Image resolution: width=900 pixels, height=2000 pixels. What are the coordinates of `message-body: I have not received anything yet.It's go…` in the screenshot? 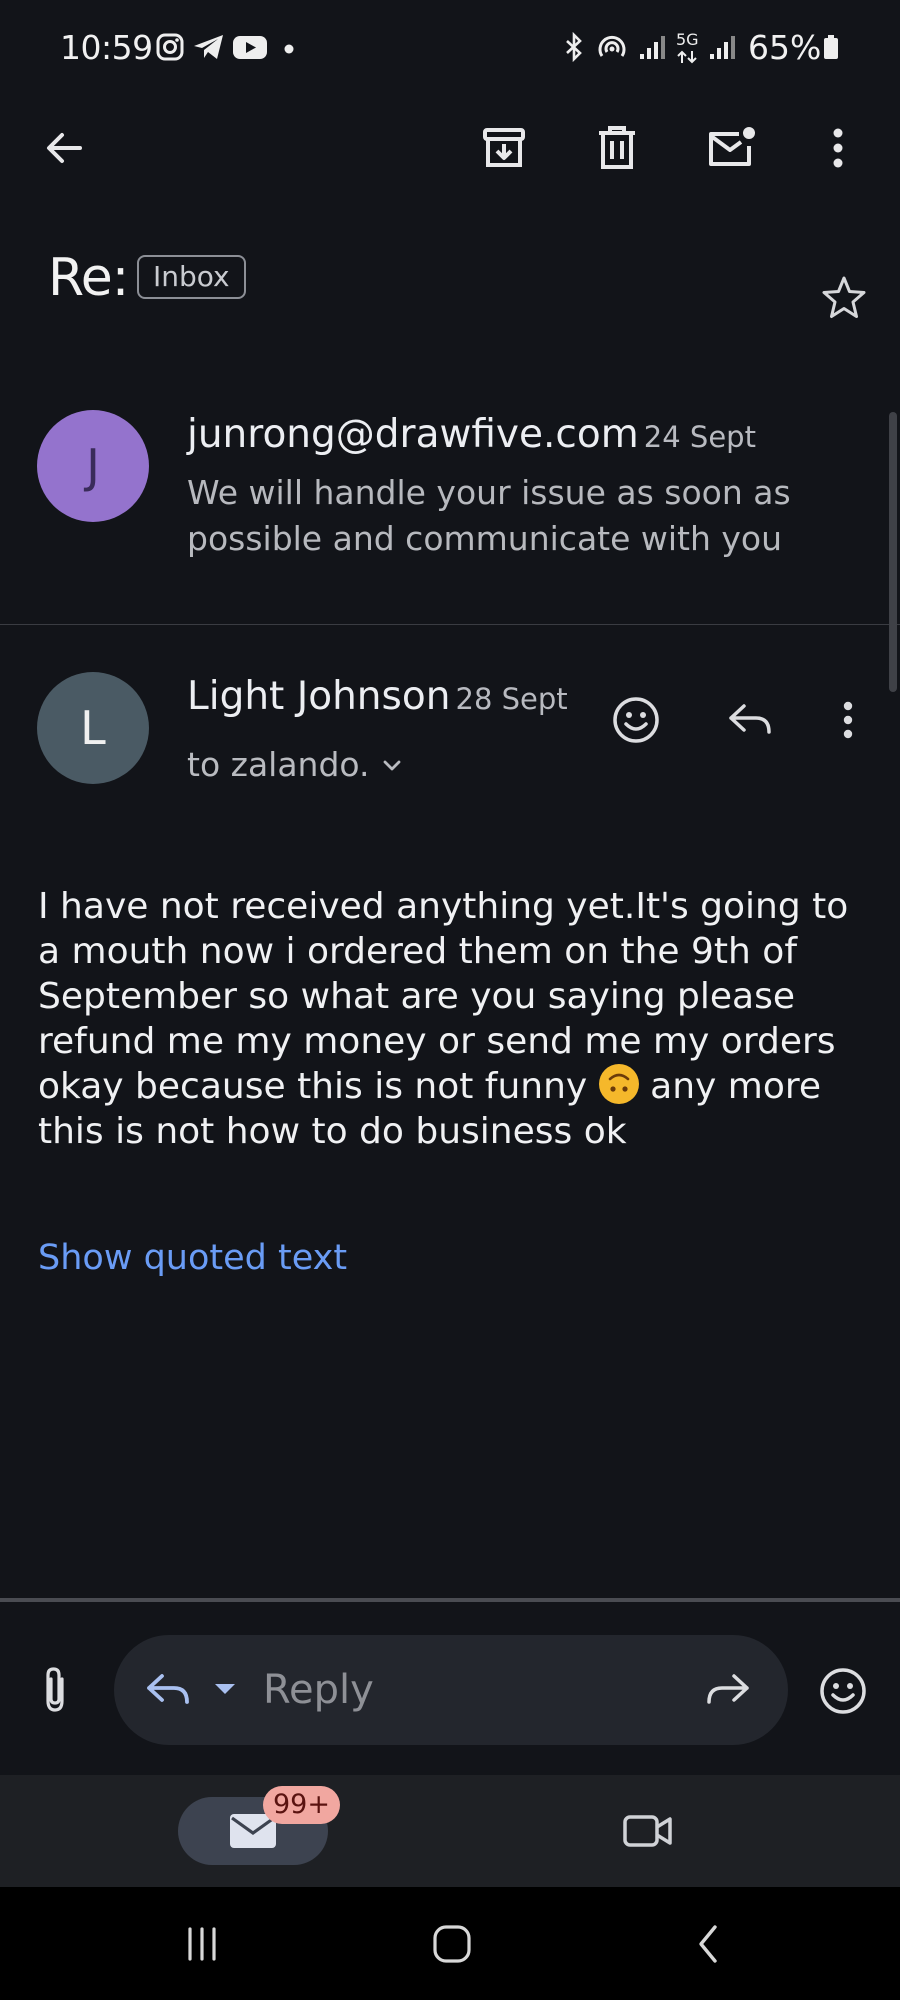 It's located at (458, 1019).